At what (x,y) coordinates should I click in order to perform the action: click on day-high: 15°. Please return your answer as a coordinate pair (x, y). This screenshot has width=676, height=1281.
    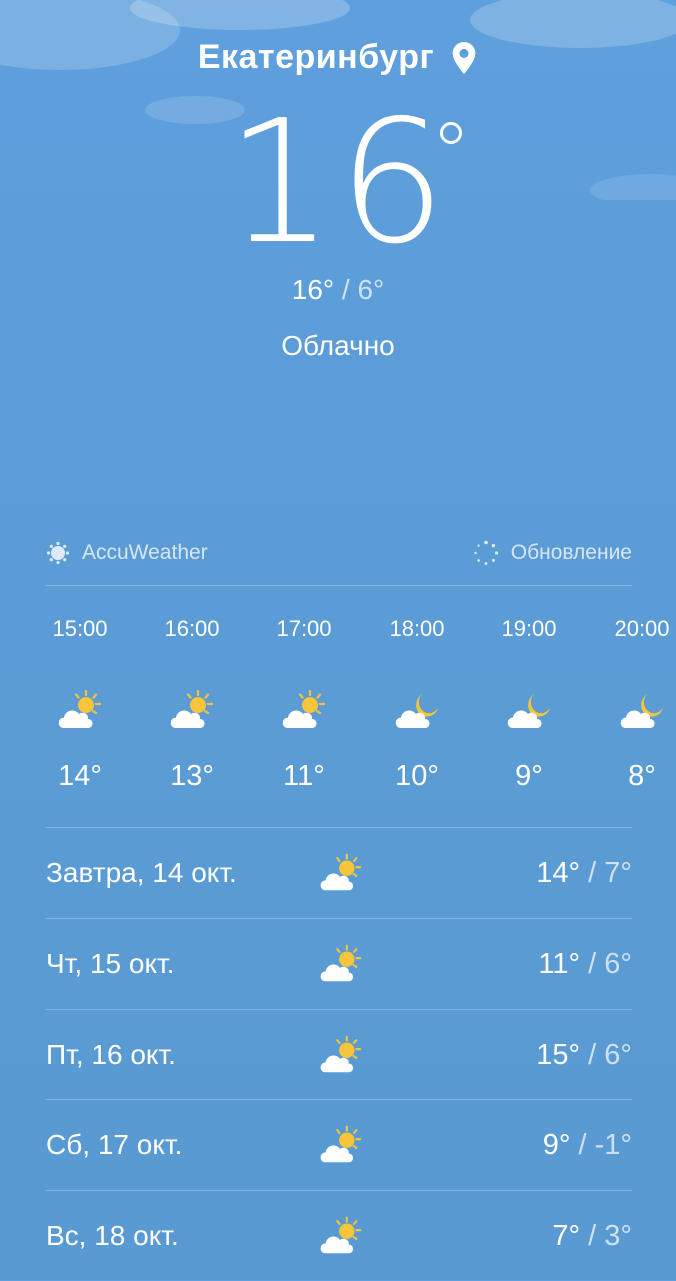
    Looking at the image, I should click on (558, 1054).